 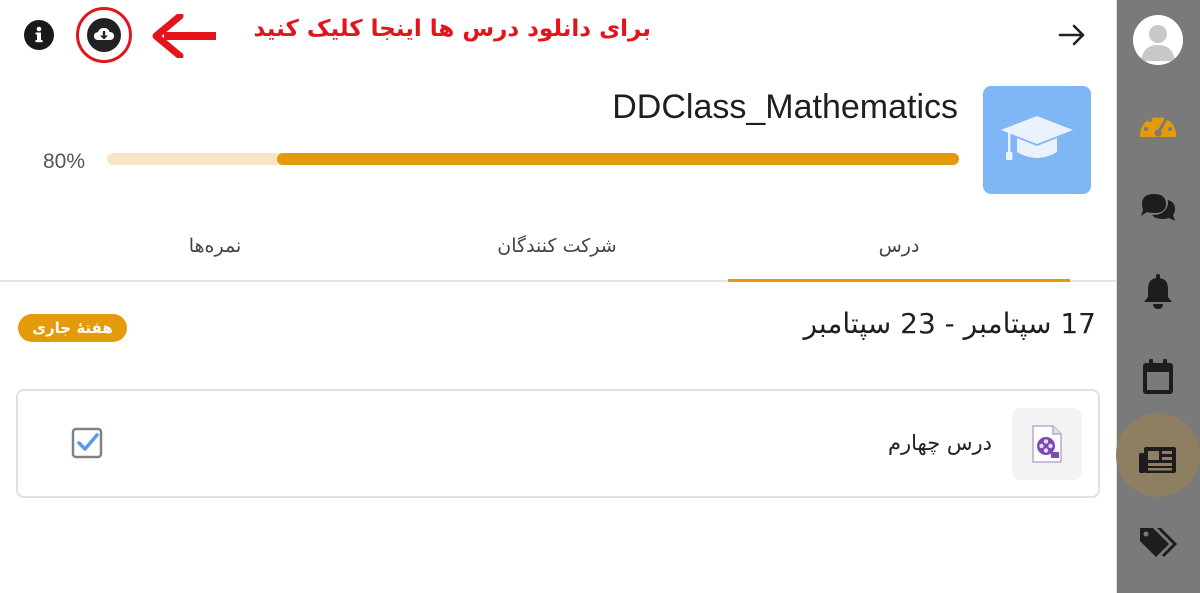 I want to click on course-image, so click(x=1037, y=140).